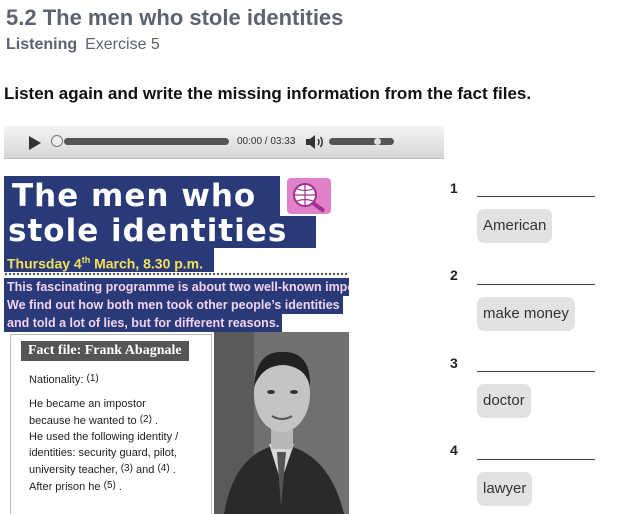  I want to click on fact-text: After prison he, so click(65, 487).